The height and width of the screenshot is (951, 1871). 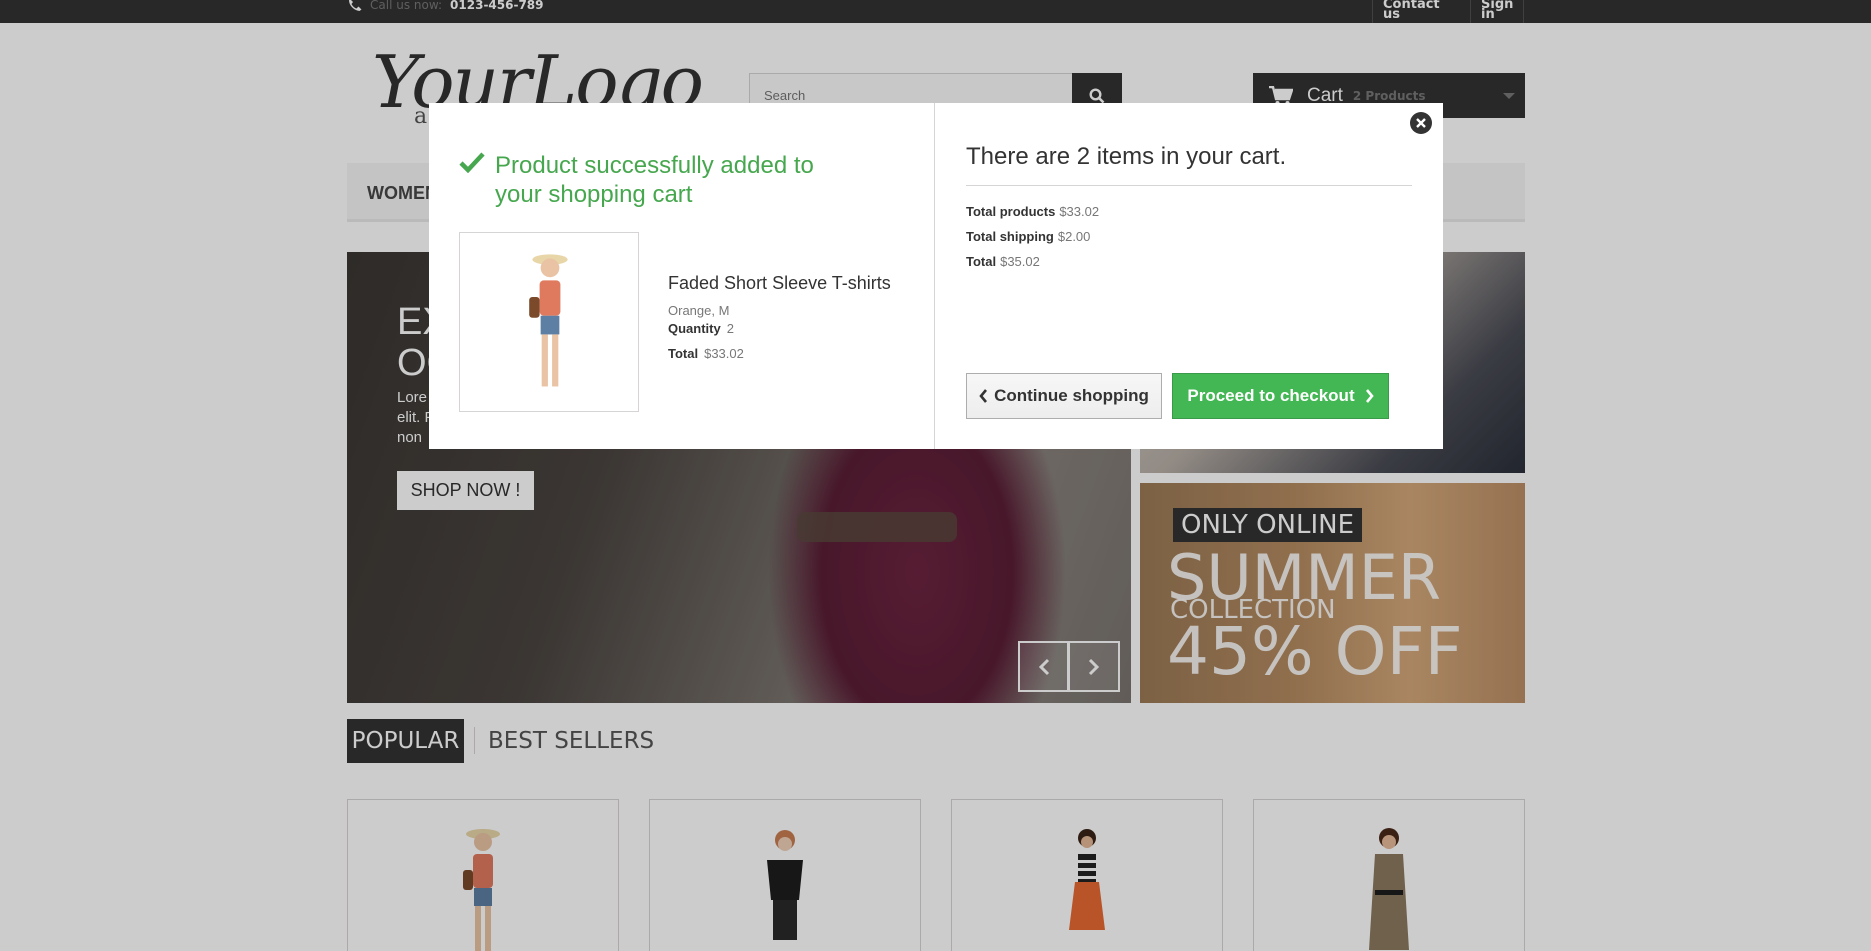 What do you see at coordinates (694, 328) in the screenshot?
I see `quantity-label: Quantity` at bounding box center [694, 328].